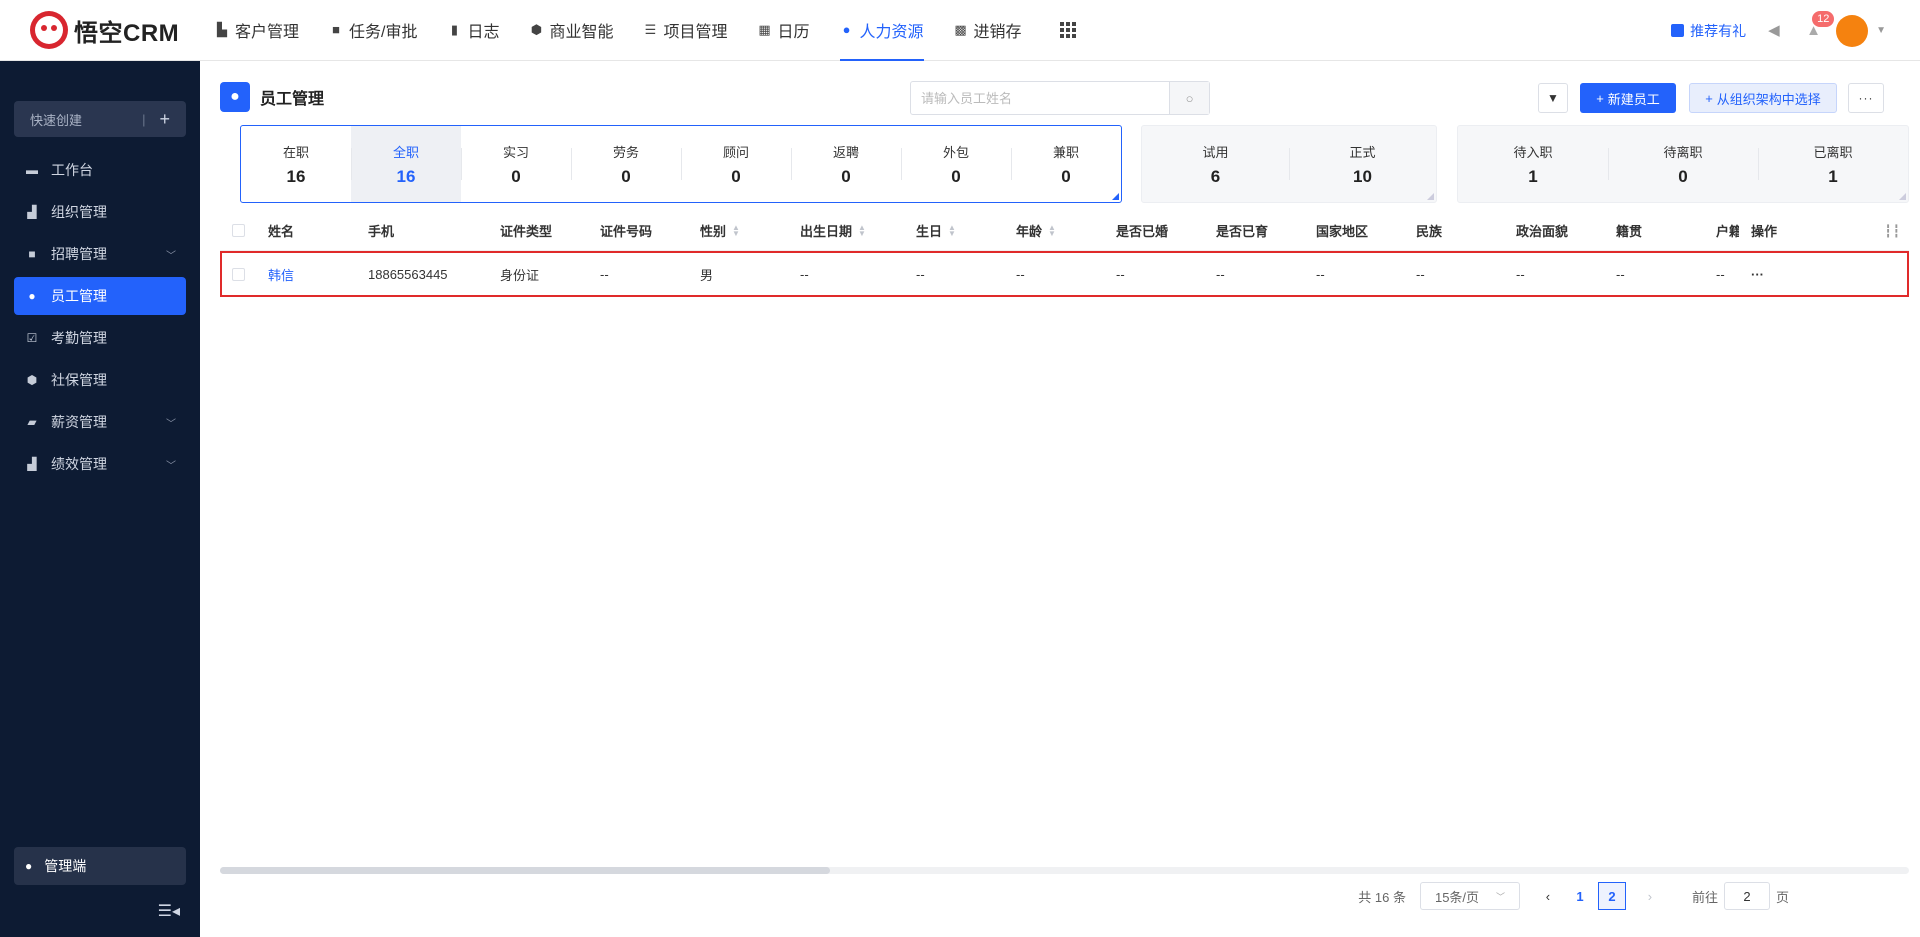  I want to click on nav-item-inventory: ▩ 进销存, so click(988, 30).